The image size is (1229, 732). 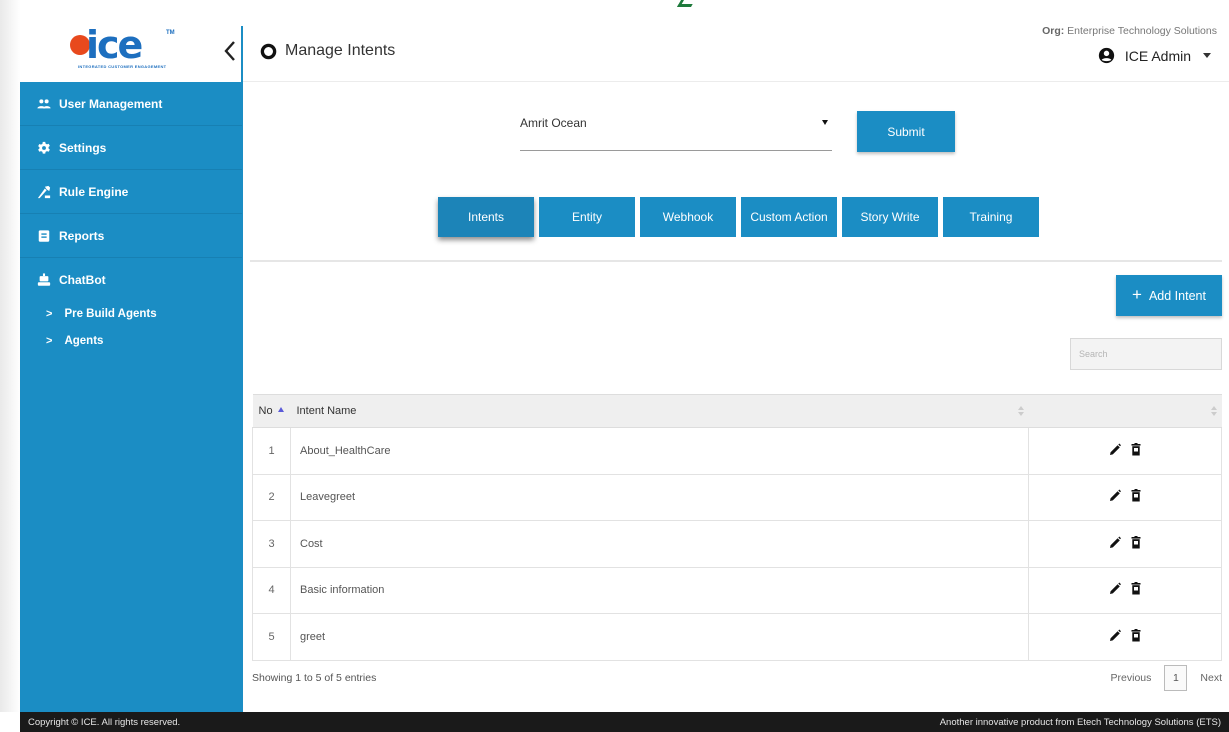 I want to click on sidebar-item-chatbot: ChatBot, so click(x=131, y=280).